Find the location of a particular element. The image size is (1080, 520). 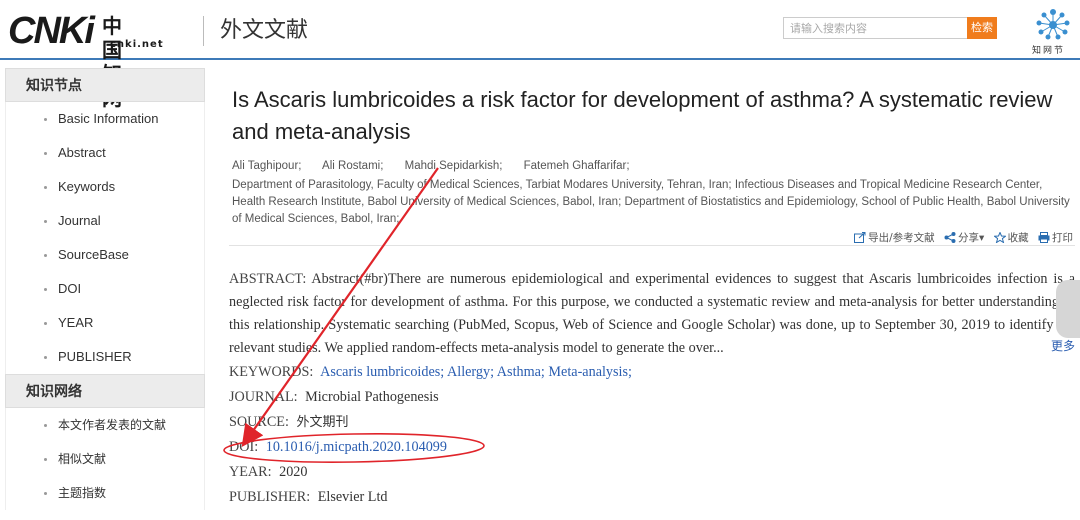

sidebar-item-basic-information: Basic Information is located at coordinates (105, 119).